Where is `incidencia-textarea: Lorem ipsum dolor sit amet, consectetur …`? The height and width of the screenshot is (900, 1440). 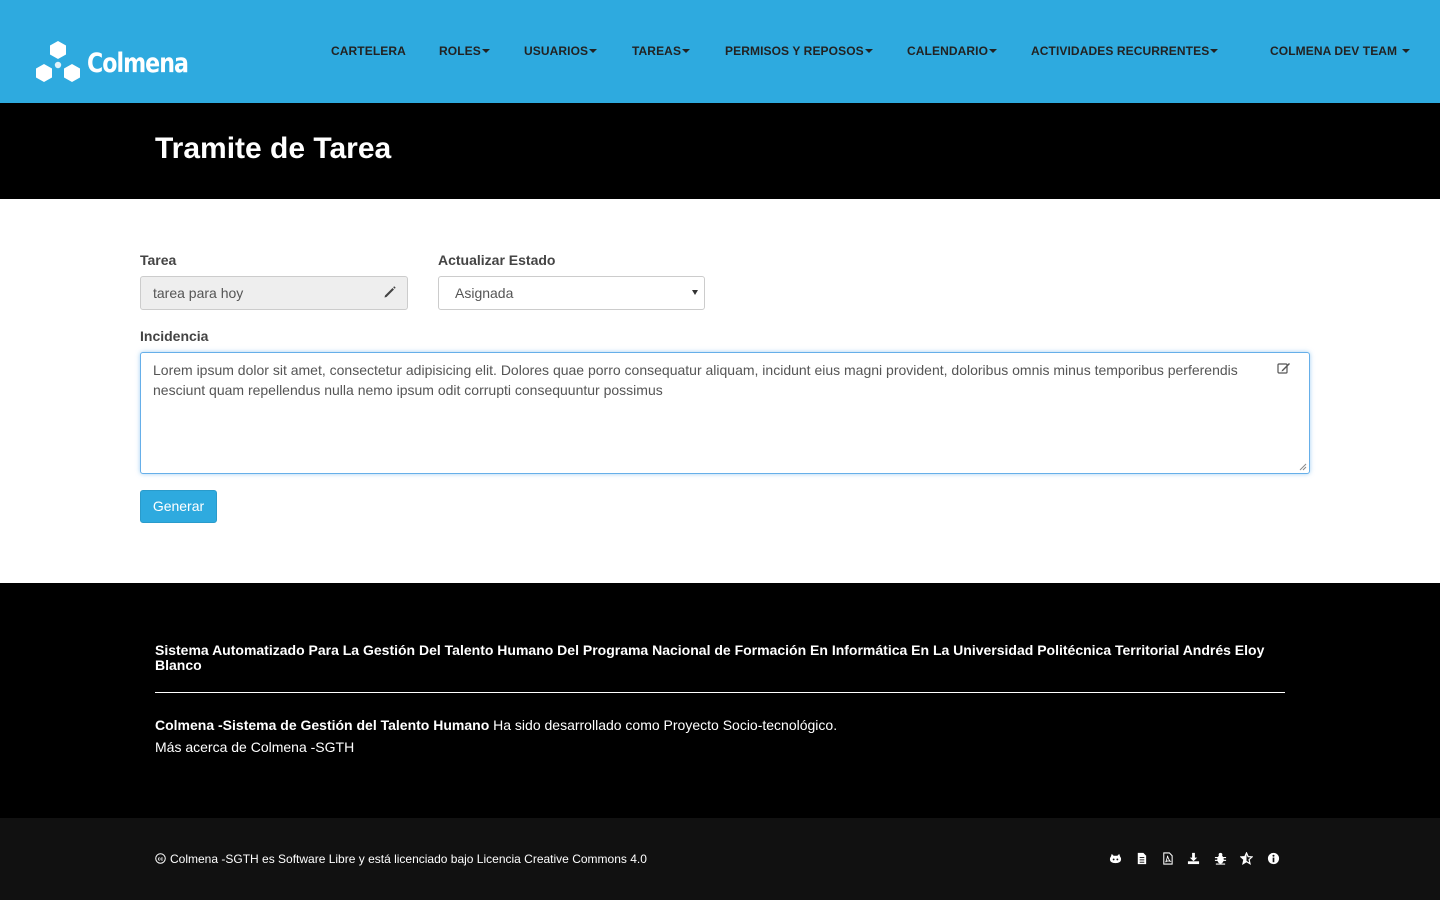 incidencia-textarea: Lorem ipsum dolor sit amet, consectetur … is located at coordinates (725, 413).